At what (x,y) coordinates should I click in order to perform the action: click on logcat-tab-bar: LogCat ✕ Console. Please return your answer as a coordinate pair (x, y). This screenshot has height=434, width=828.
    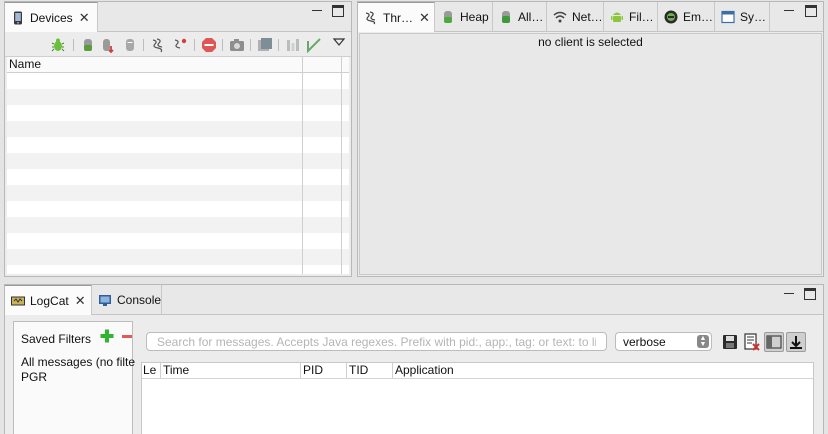
    Looking at the image, I should click on (414, 300).